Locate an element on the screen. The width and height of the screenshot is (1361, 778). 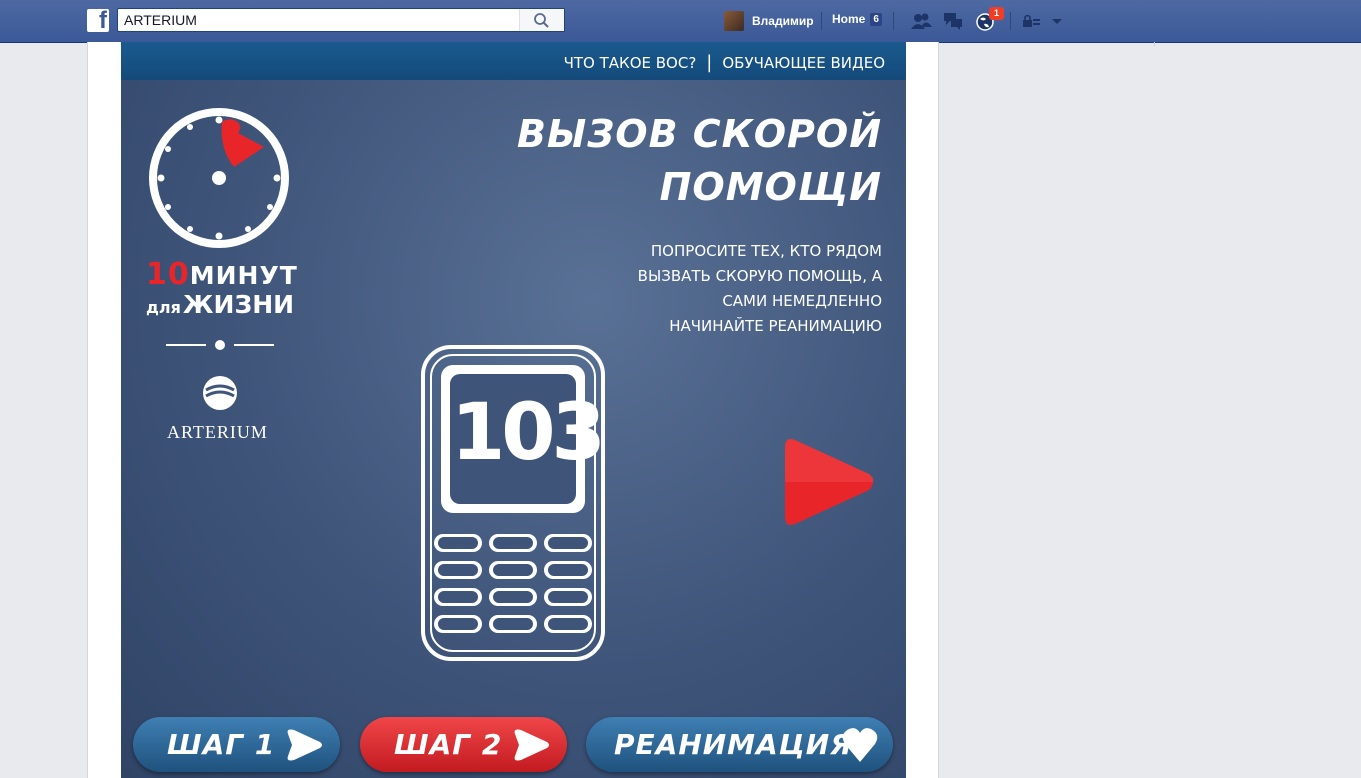
logo-word-for: для is located at coordinates (163, 307).